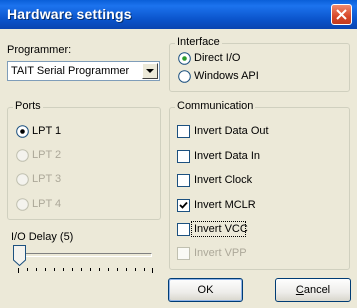 Image resolution: width=357 pixels, height=308 pixels. I want to click on ports-group-title: Ports, so click(28, 106).